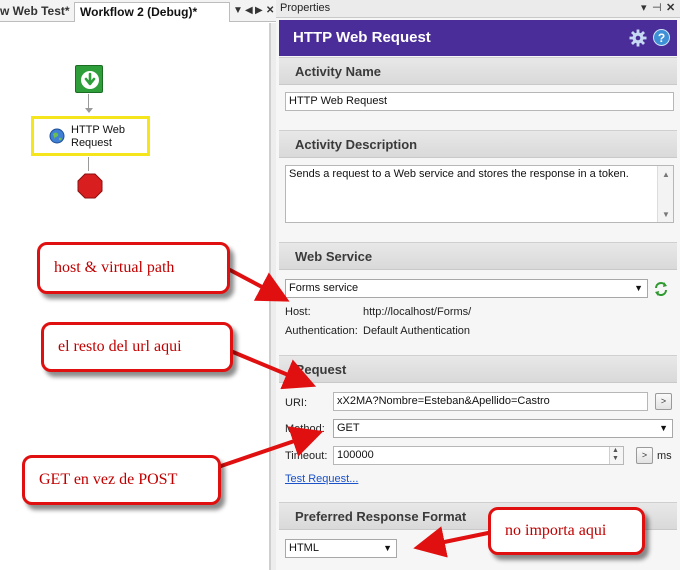  What do you see at coordinates (638, 38) in the screenshot?
I see `gear-icon` at bounding box center [638, 38].